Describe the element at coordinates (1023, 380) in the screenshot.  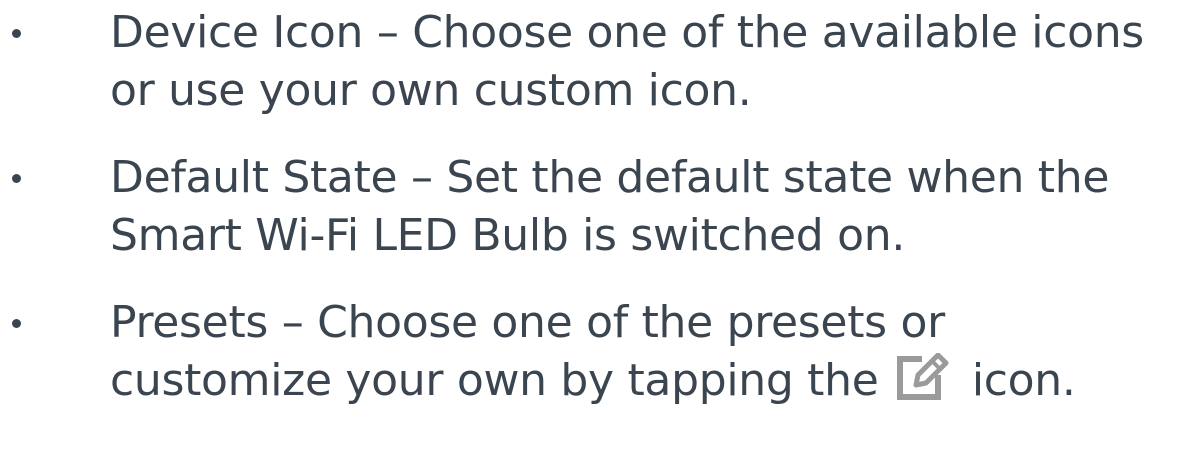
I see `bullet-text-fragment: icon.` at that location.